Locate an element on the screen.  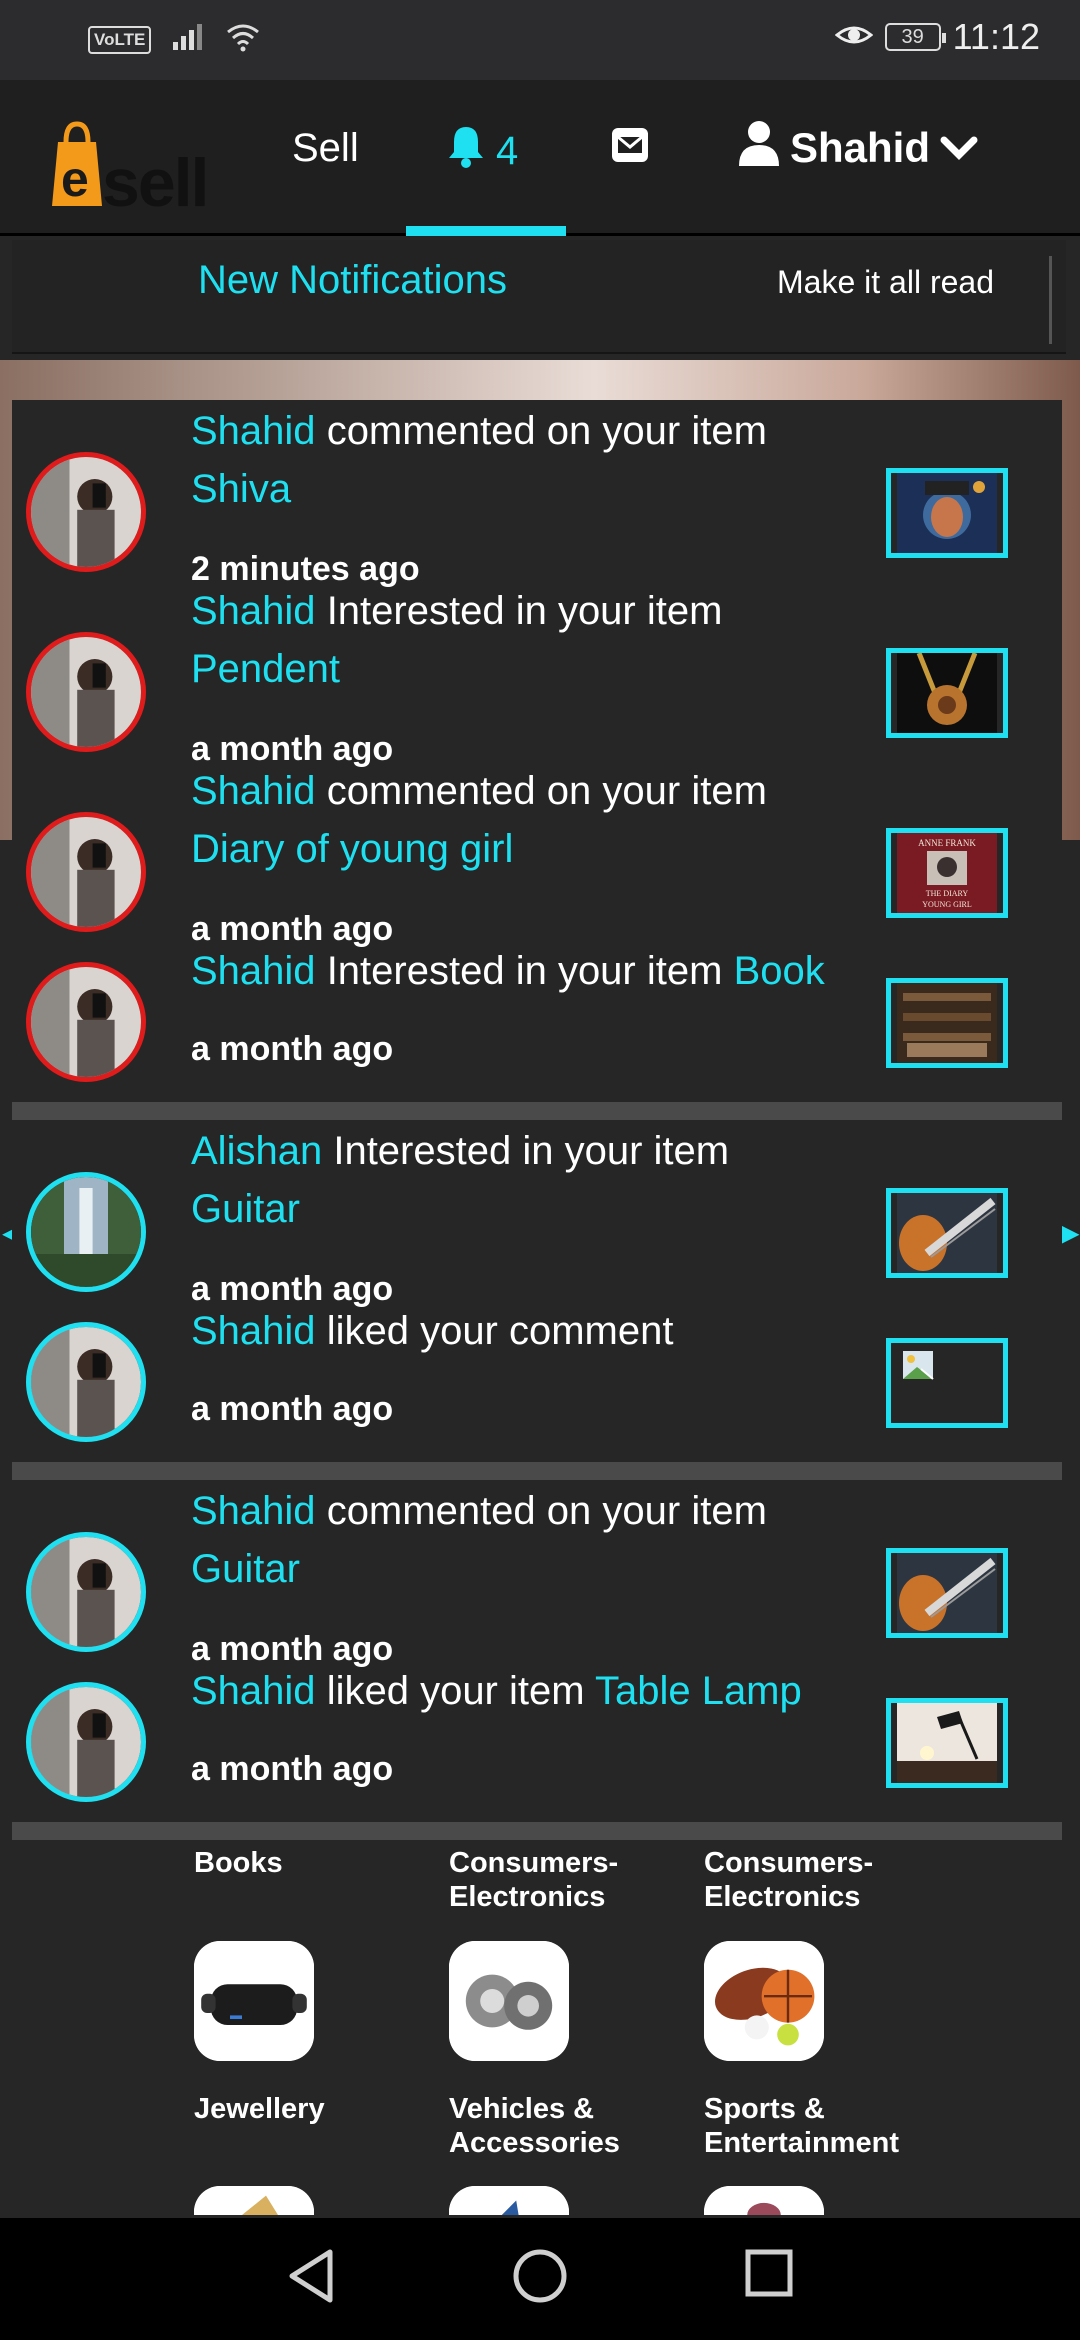
status-bar: VoLTE 39 11:12 is located at coordinates (540, 40).